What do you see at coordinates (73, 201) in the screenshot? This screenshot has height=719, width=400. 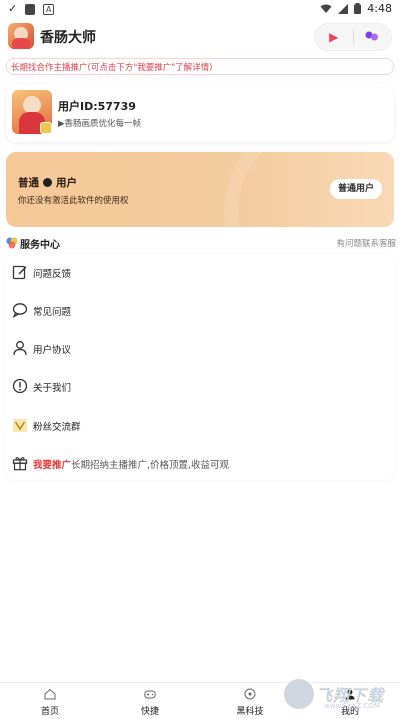 I see `member-description: 你还没有激活此软件的使用权` at bounding box center [73, 201].